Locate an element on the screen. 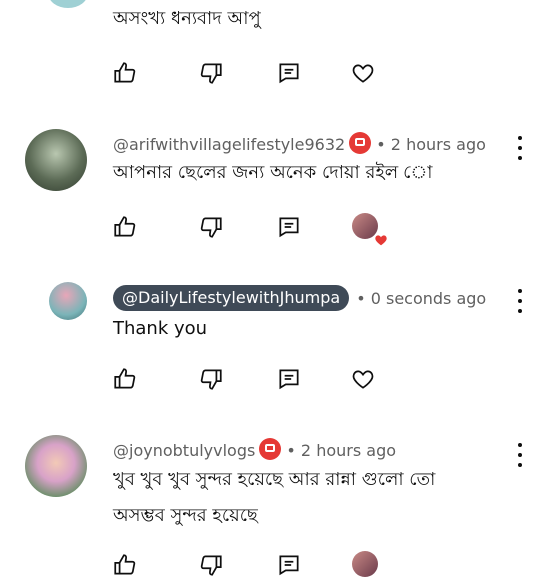 This screenshot has width=560, height=581. comment-header: @joynobtulyvlogs • 2 hours ago is located at coordinates (254, 449).